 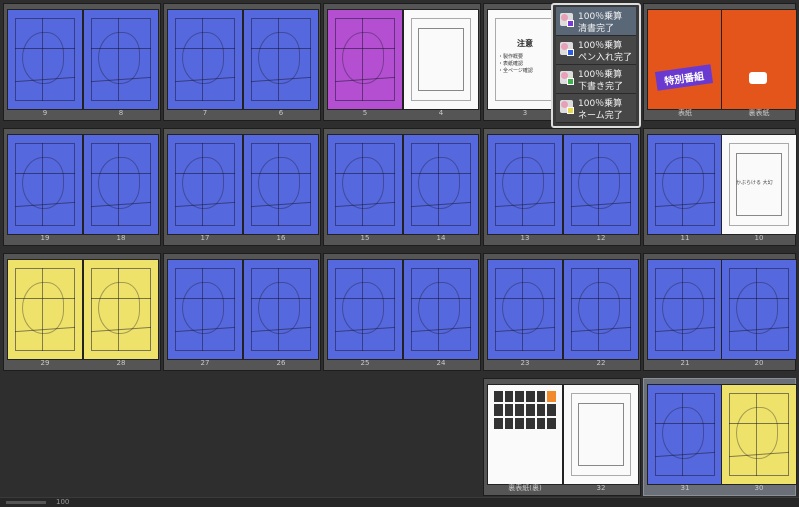 What do you see at coordinates (596, 108) in the screenshot?
I see `status-option-name-done: 100％乗算 ネーム完了` at bounding box center [596, 108].